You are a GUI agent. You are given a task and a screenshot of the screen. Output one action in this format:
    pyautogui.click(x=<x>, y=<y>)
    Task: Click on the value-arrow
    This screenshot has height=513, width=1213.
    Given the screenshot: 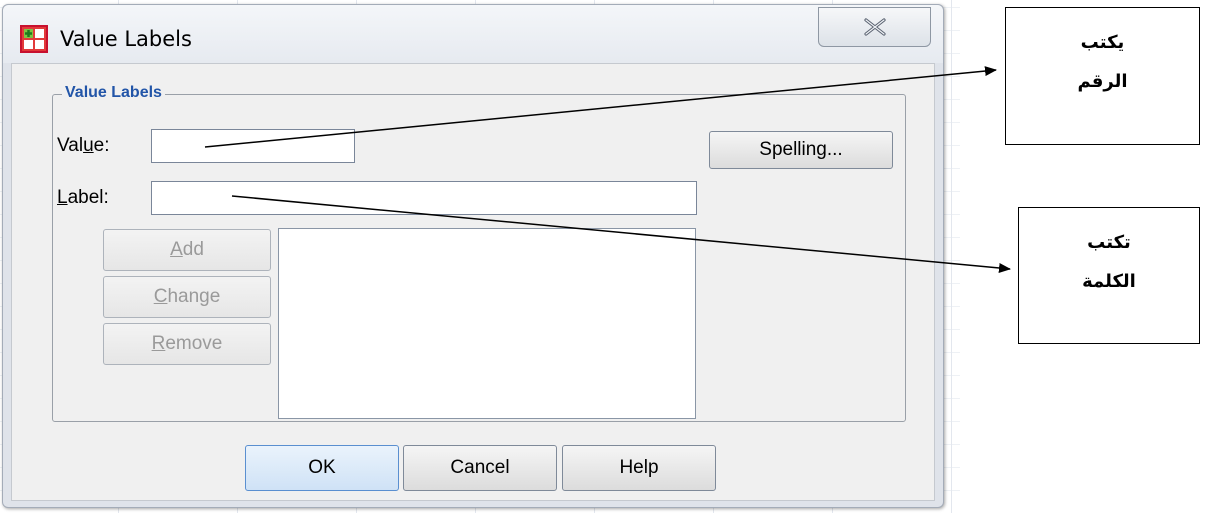 What is the action you would take?
    pyautogui.click(x=600, y=107)
    